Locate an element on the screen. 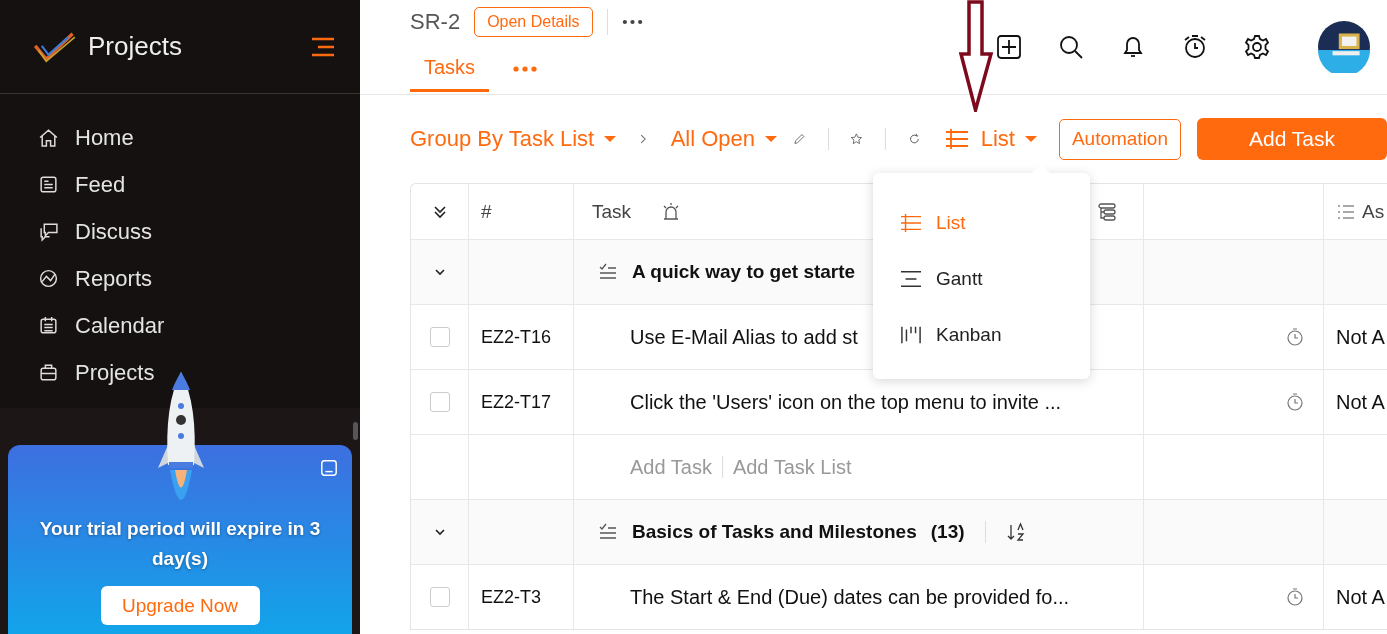 This screenshot has width=1387, height=634. home-icon is located at coordinates (48, 137).